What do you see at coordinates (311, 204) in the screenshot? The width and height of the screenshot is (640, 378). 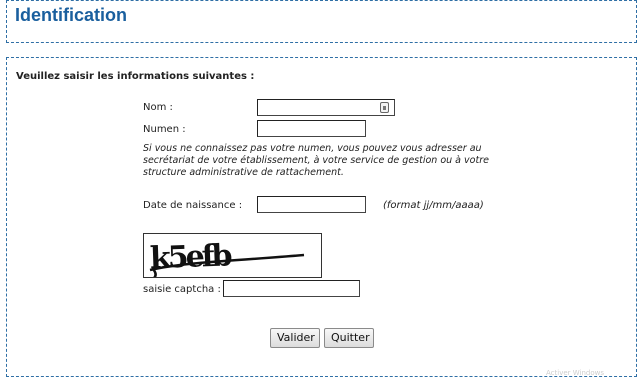 I see `dob-input` at bounding box center [311, 204].